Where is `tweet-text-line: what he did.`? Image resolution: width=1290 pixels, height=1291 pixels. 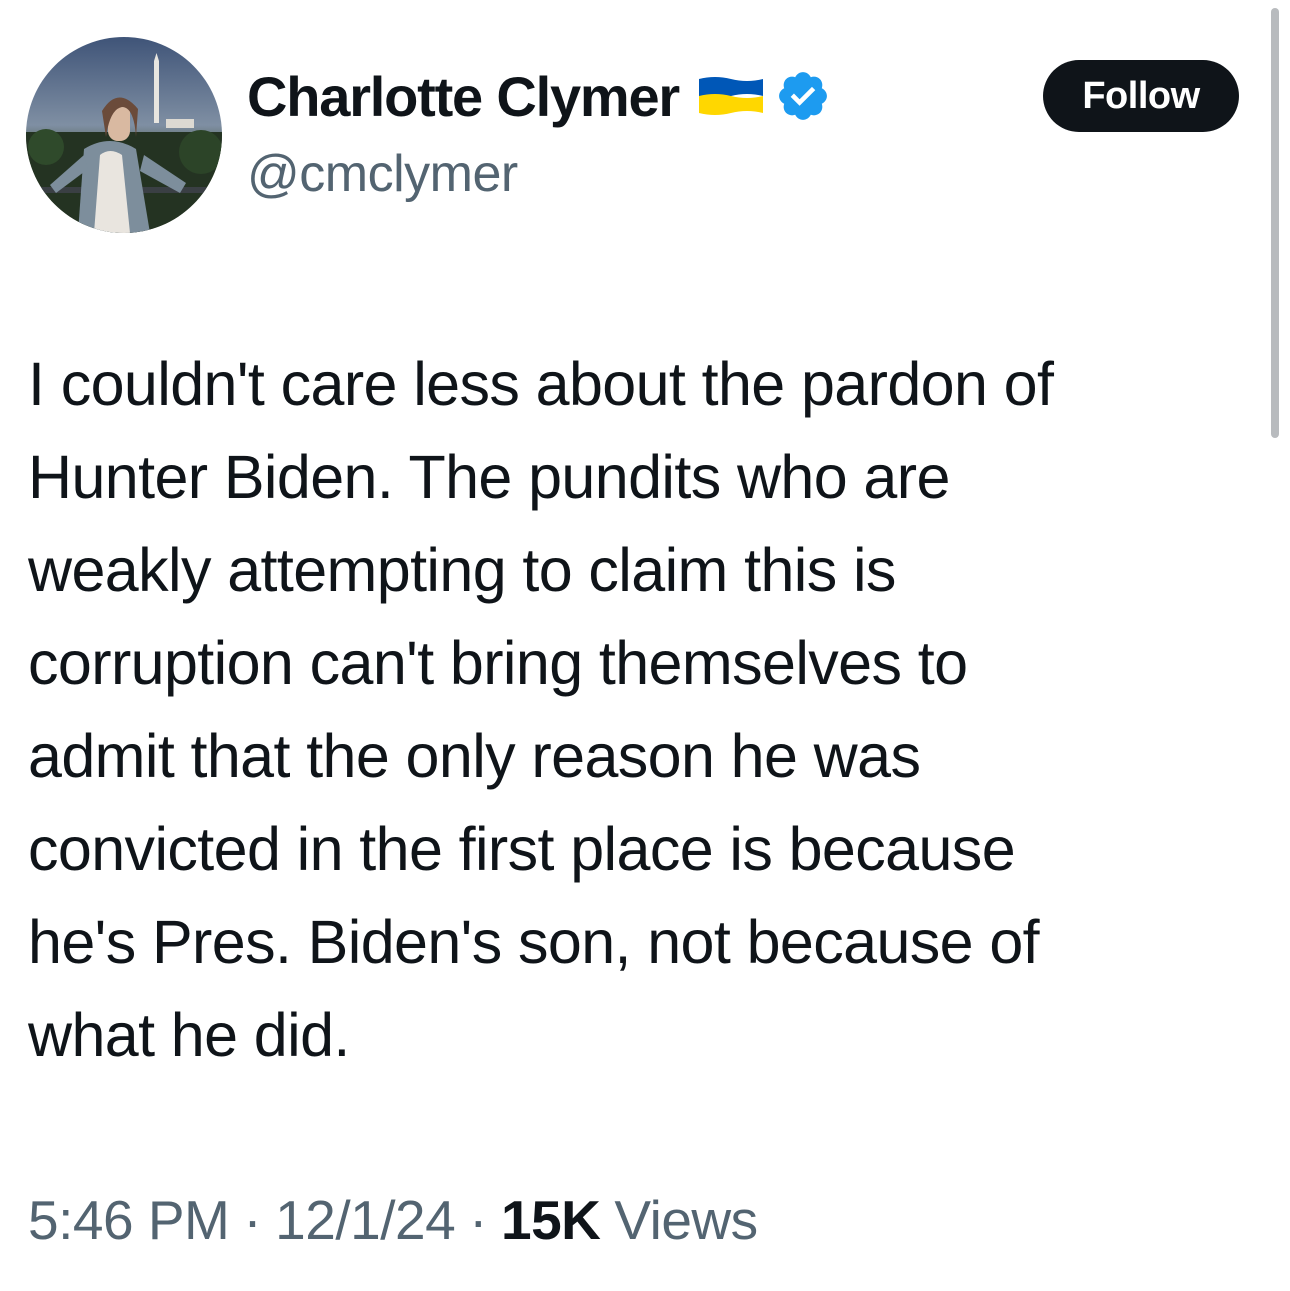 tweet-text-line: what he did. is located at coordinates (189, 1035).